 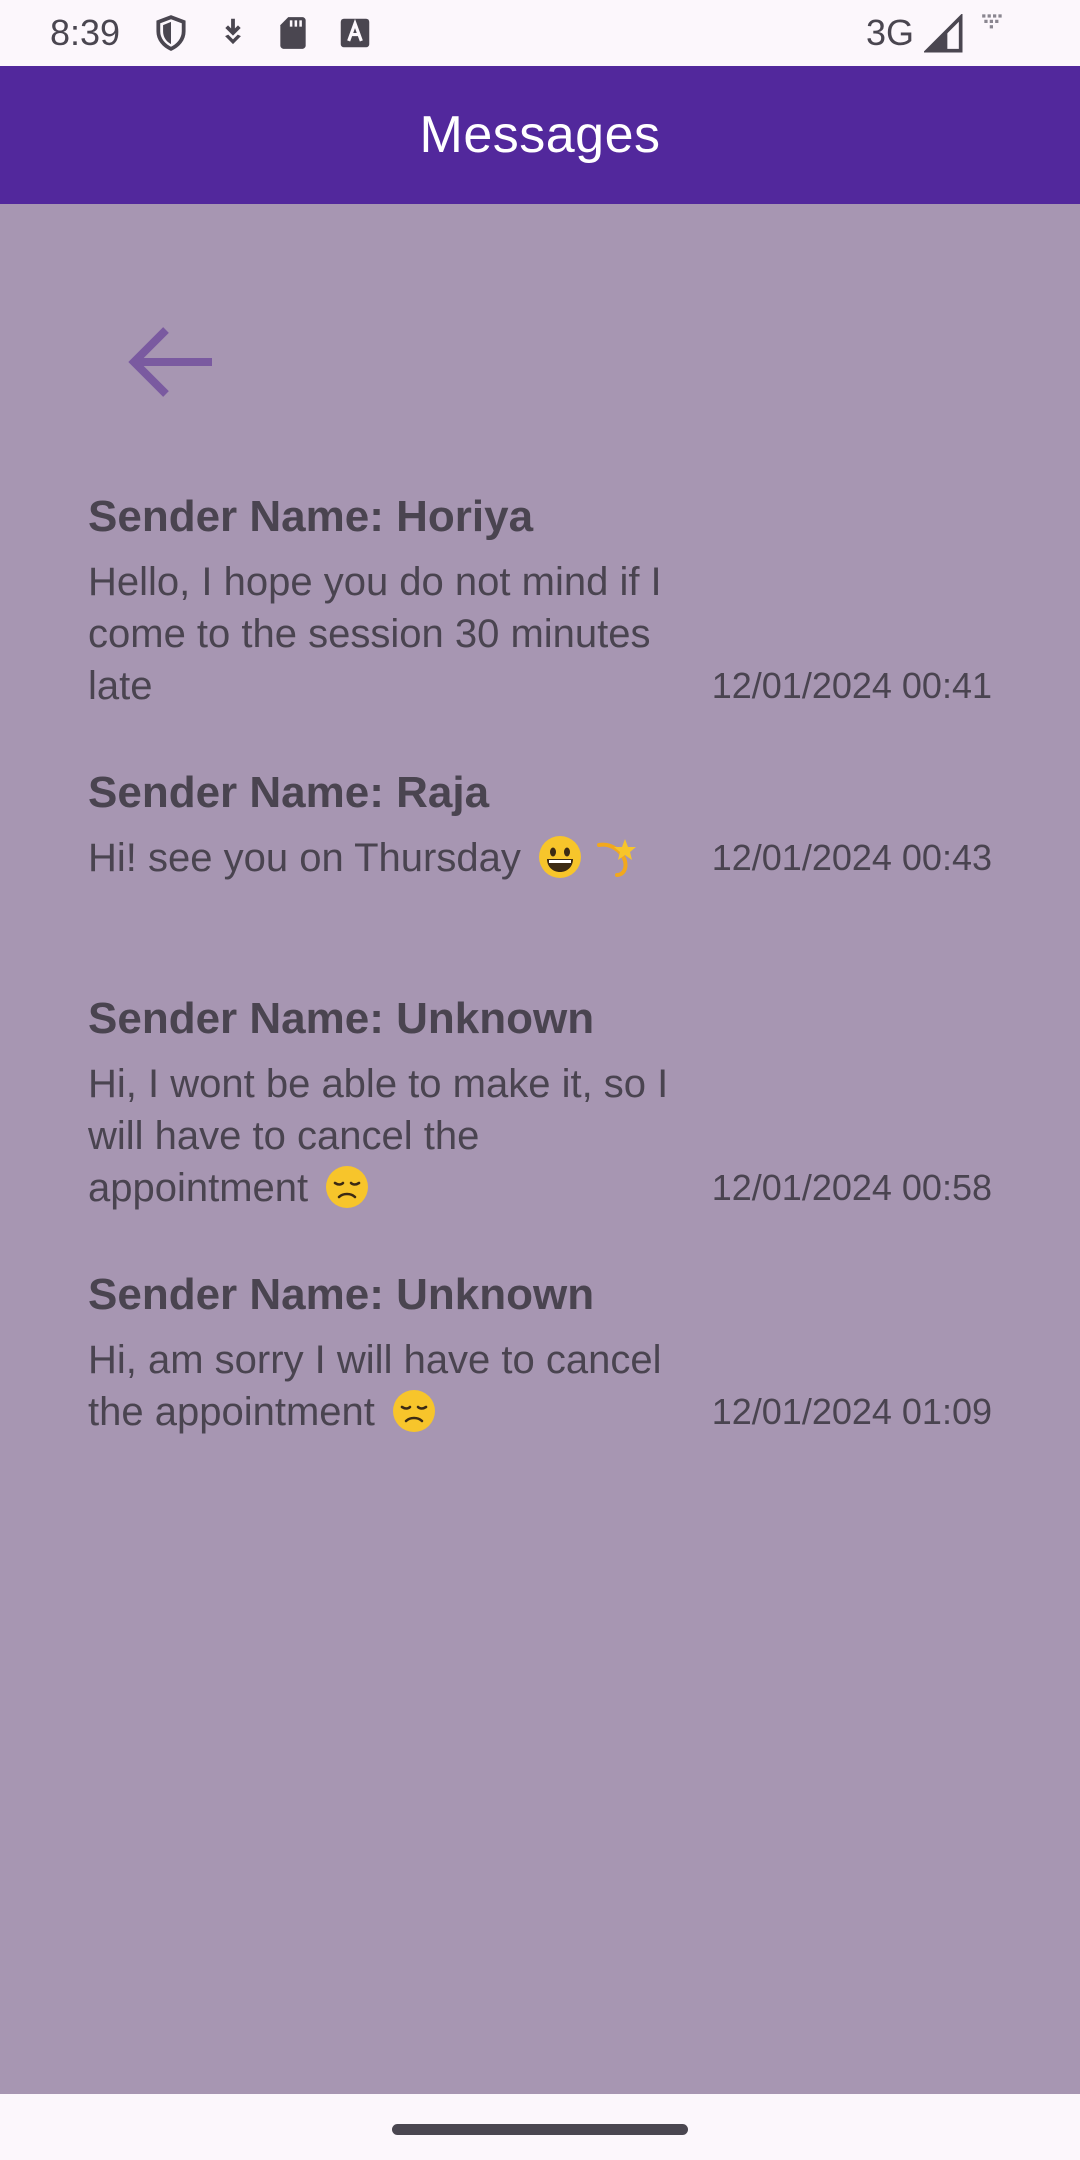 I want to click on message-timestamp: 12/01/2024 00:43, so click(x=851, y=857).